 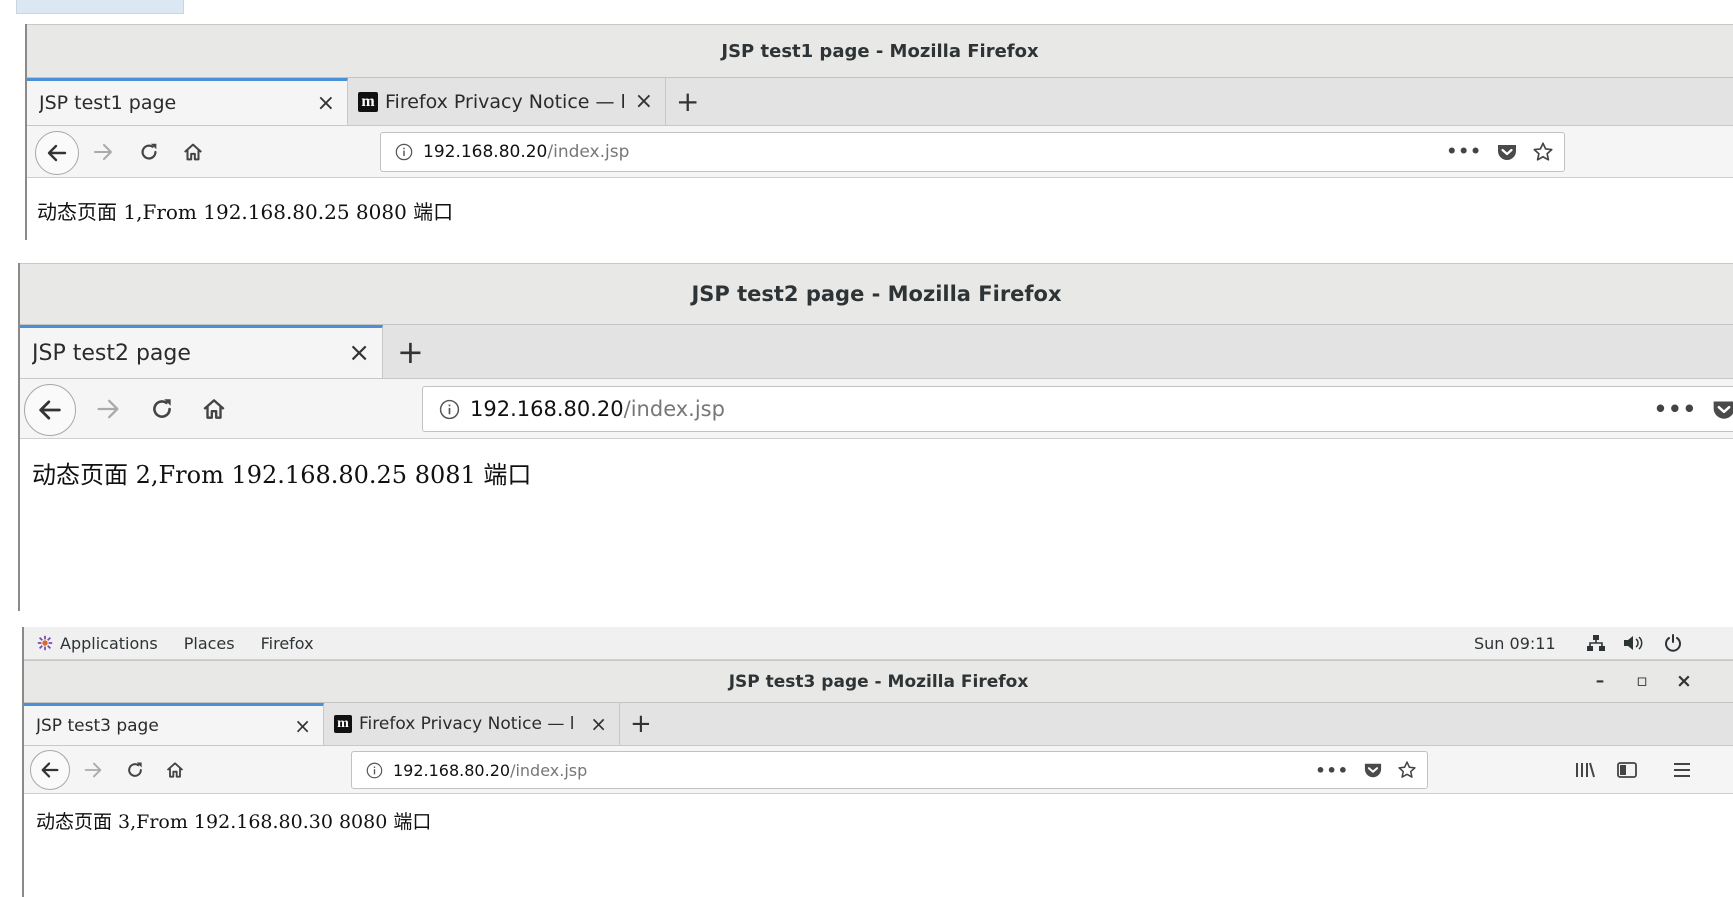 I want to click on menu-icon, so click(x=1682, y=770).